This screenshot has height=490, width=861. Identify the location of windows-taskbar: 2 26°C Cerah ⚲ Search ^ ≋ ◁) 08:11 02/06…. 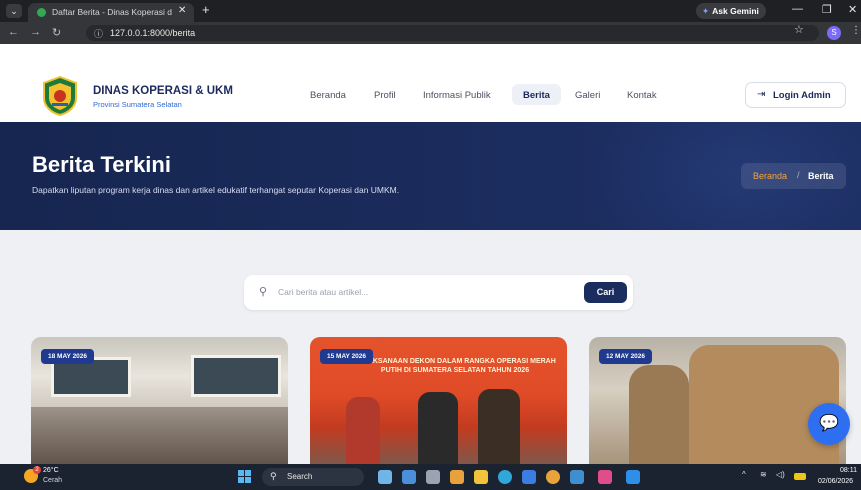
(430, 477).